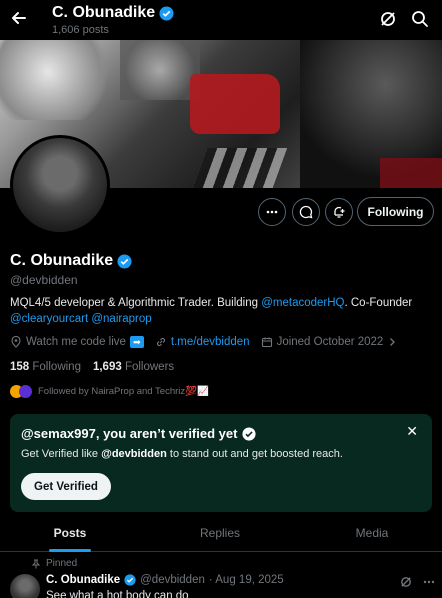 The image size is (442, 598). I want to click on verify-text-2: to stand out and get boosted reach., so click(254, 454).